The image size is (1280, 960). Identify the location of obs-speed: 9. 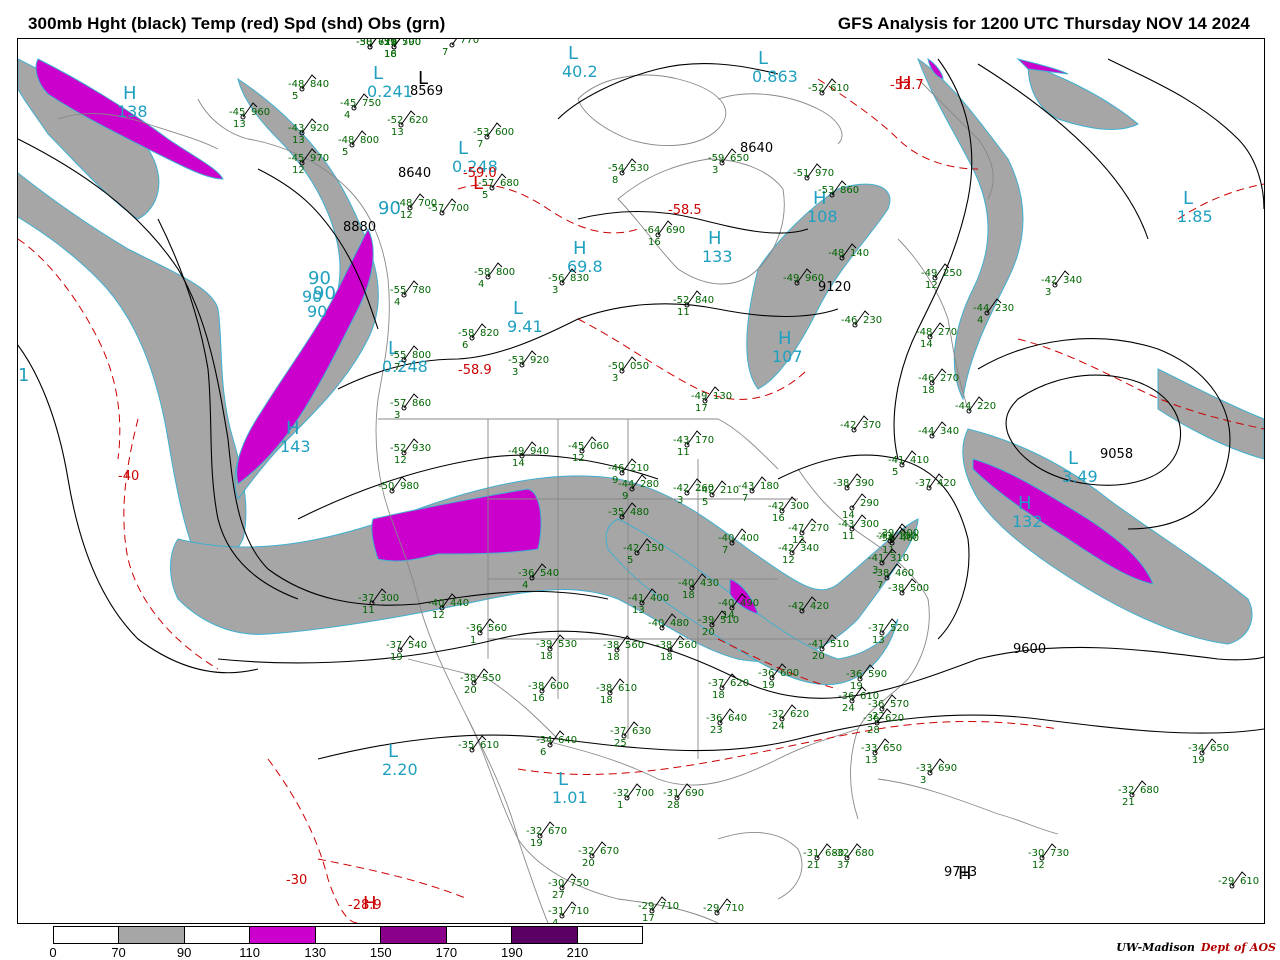
(625, 496).